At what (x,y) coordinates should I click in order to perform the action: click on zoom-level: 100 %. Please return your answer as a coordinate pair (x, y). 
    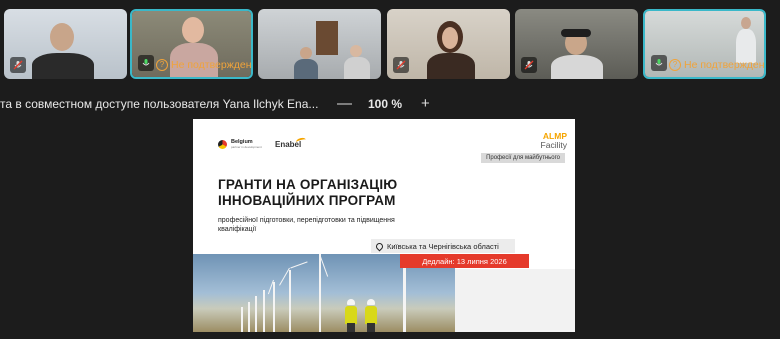
    Looking at the image, I should click on (385, 104).